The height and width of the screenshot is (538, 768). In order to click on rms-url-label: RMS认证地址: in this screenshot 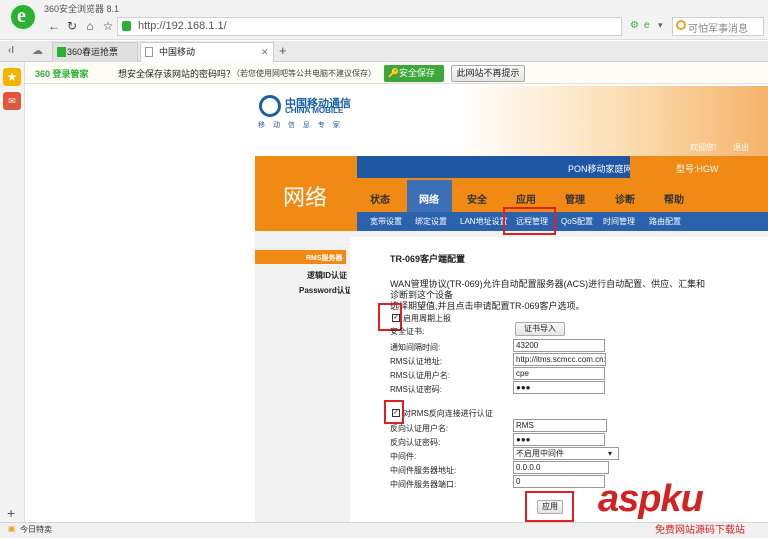, I will do `click(416, 361)`.